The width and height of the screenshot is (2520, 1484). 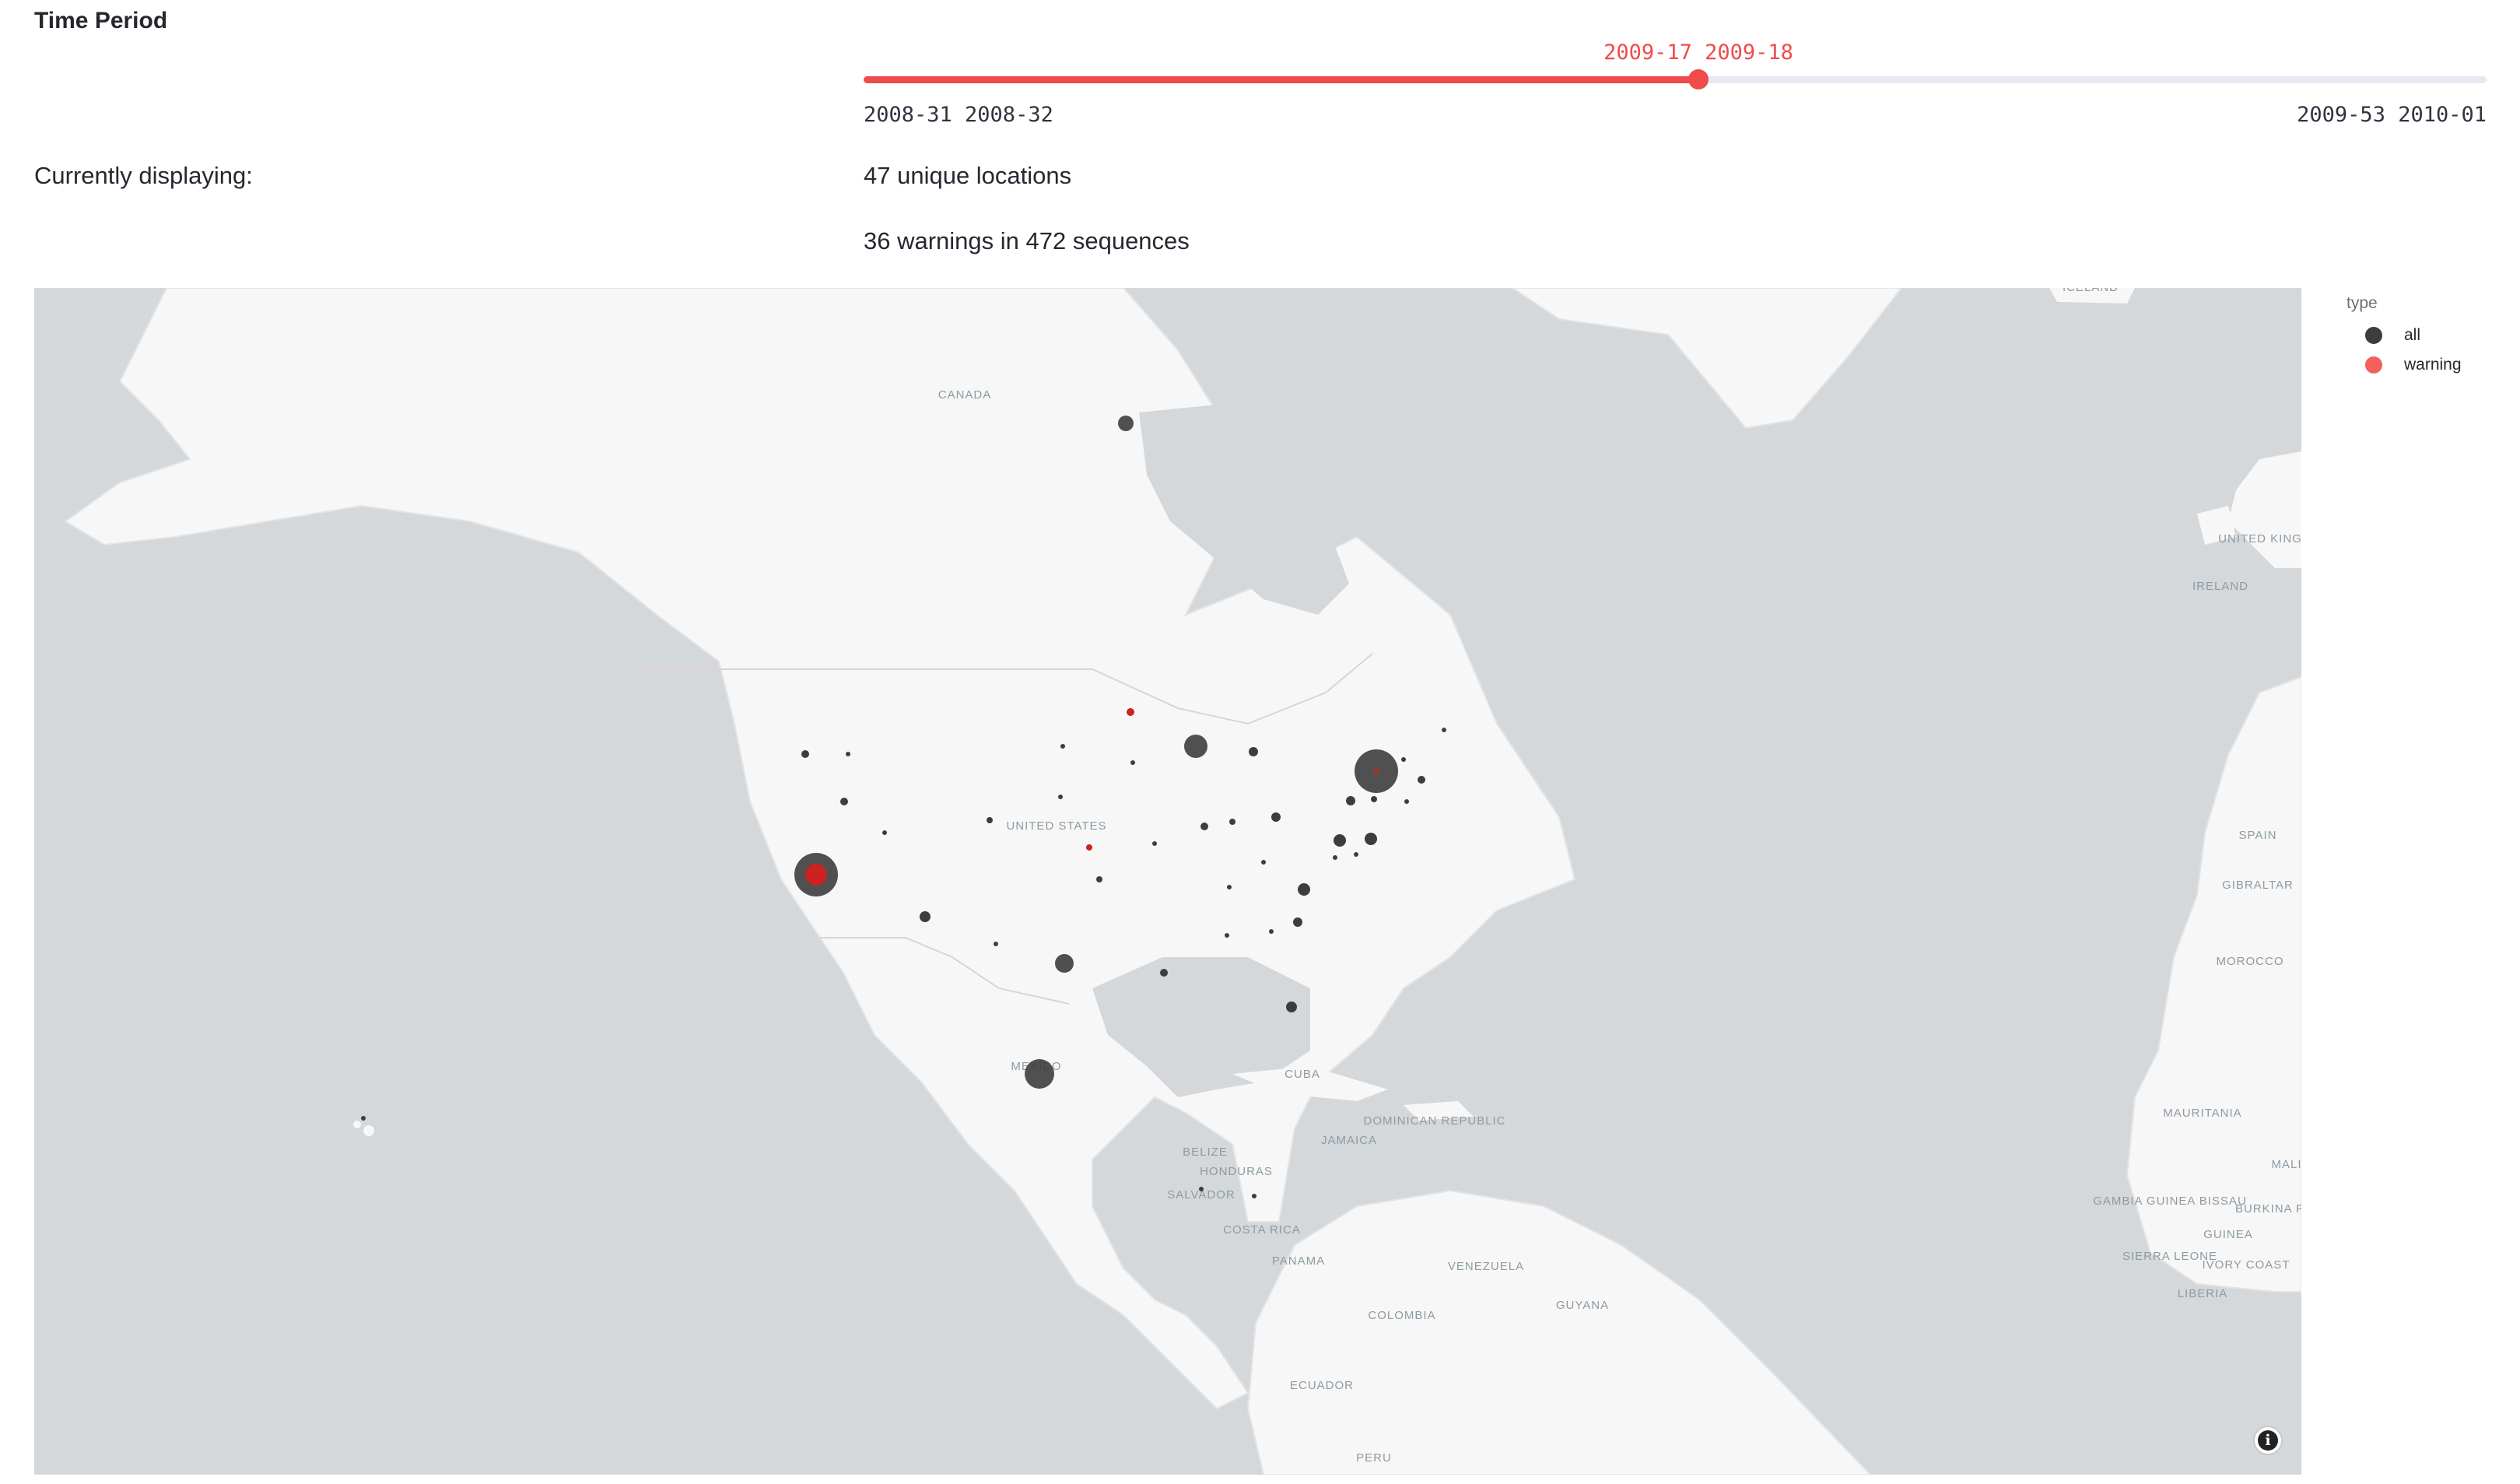 What do you see at coordinates (2363, 303) in the screenshot?
I see `legend-title: type` at bounding box center [2363, 303].